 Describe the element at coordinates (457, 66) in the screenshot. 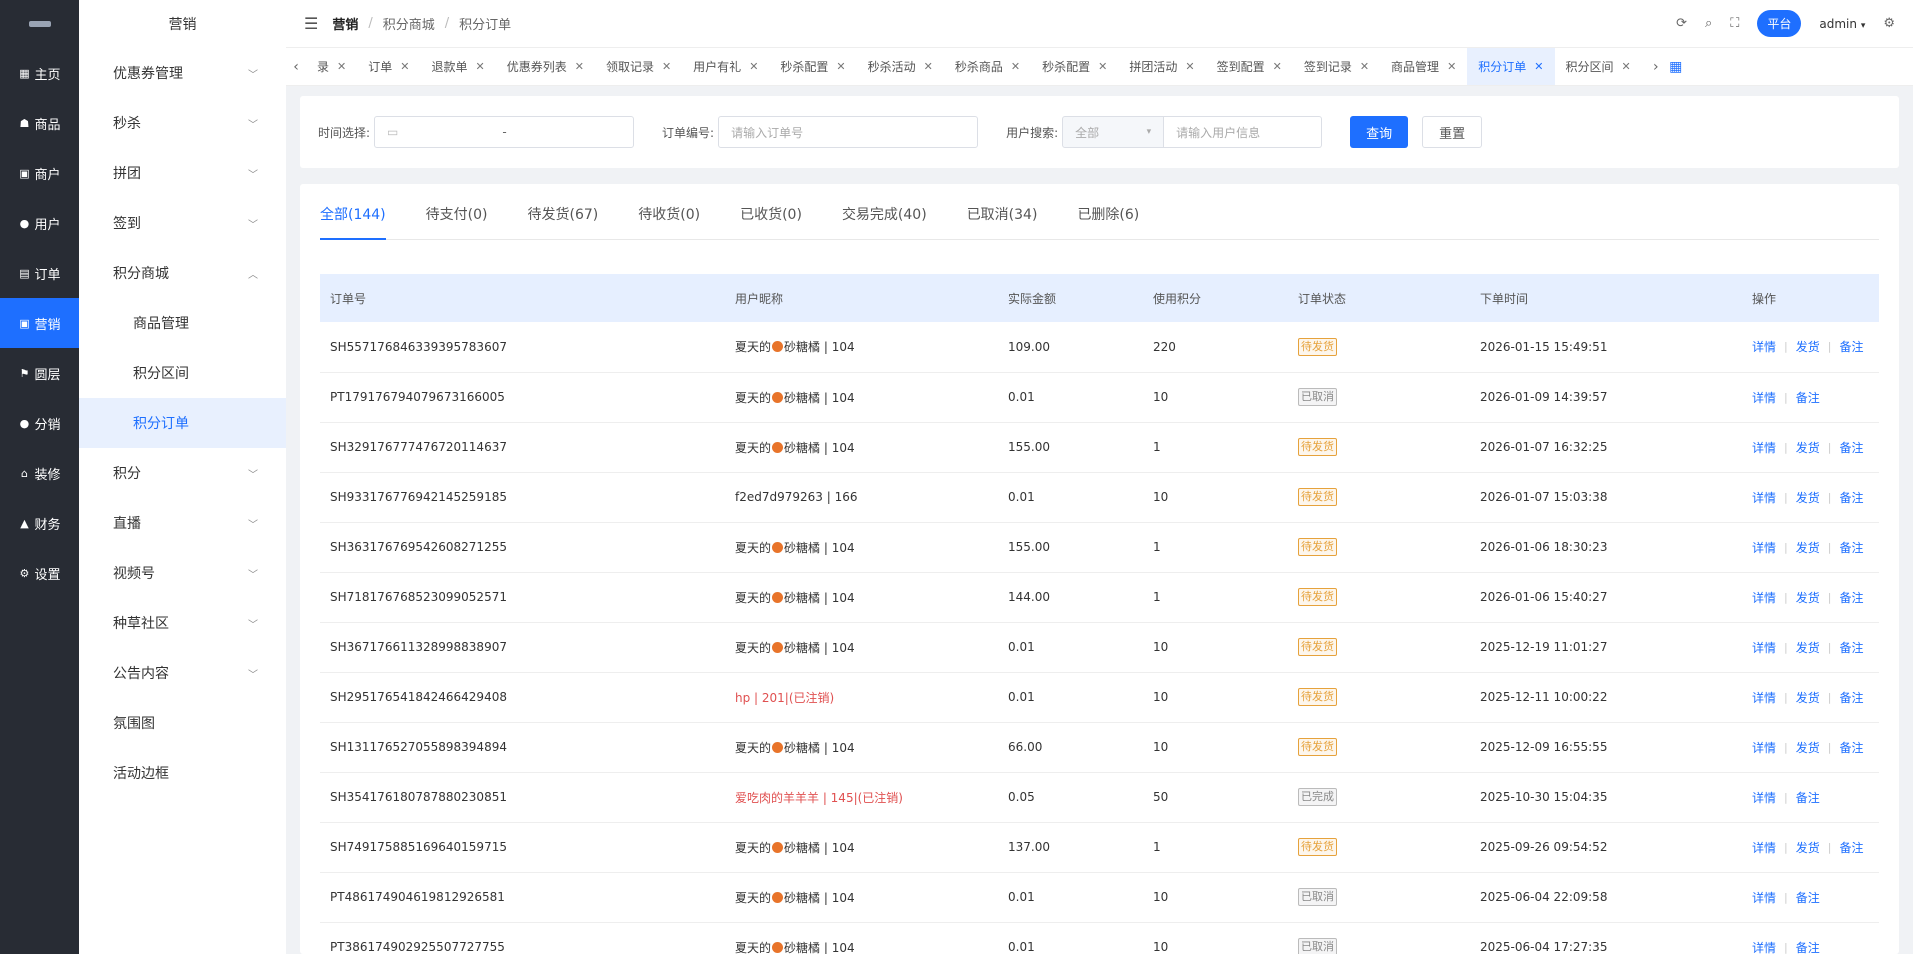

I see `page-tab: 退款单 ✕` at that location.